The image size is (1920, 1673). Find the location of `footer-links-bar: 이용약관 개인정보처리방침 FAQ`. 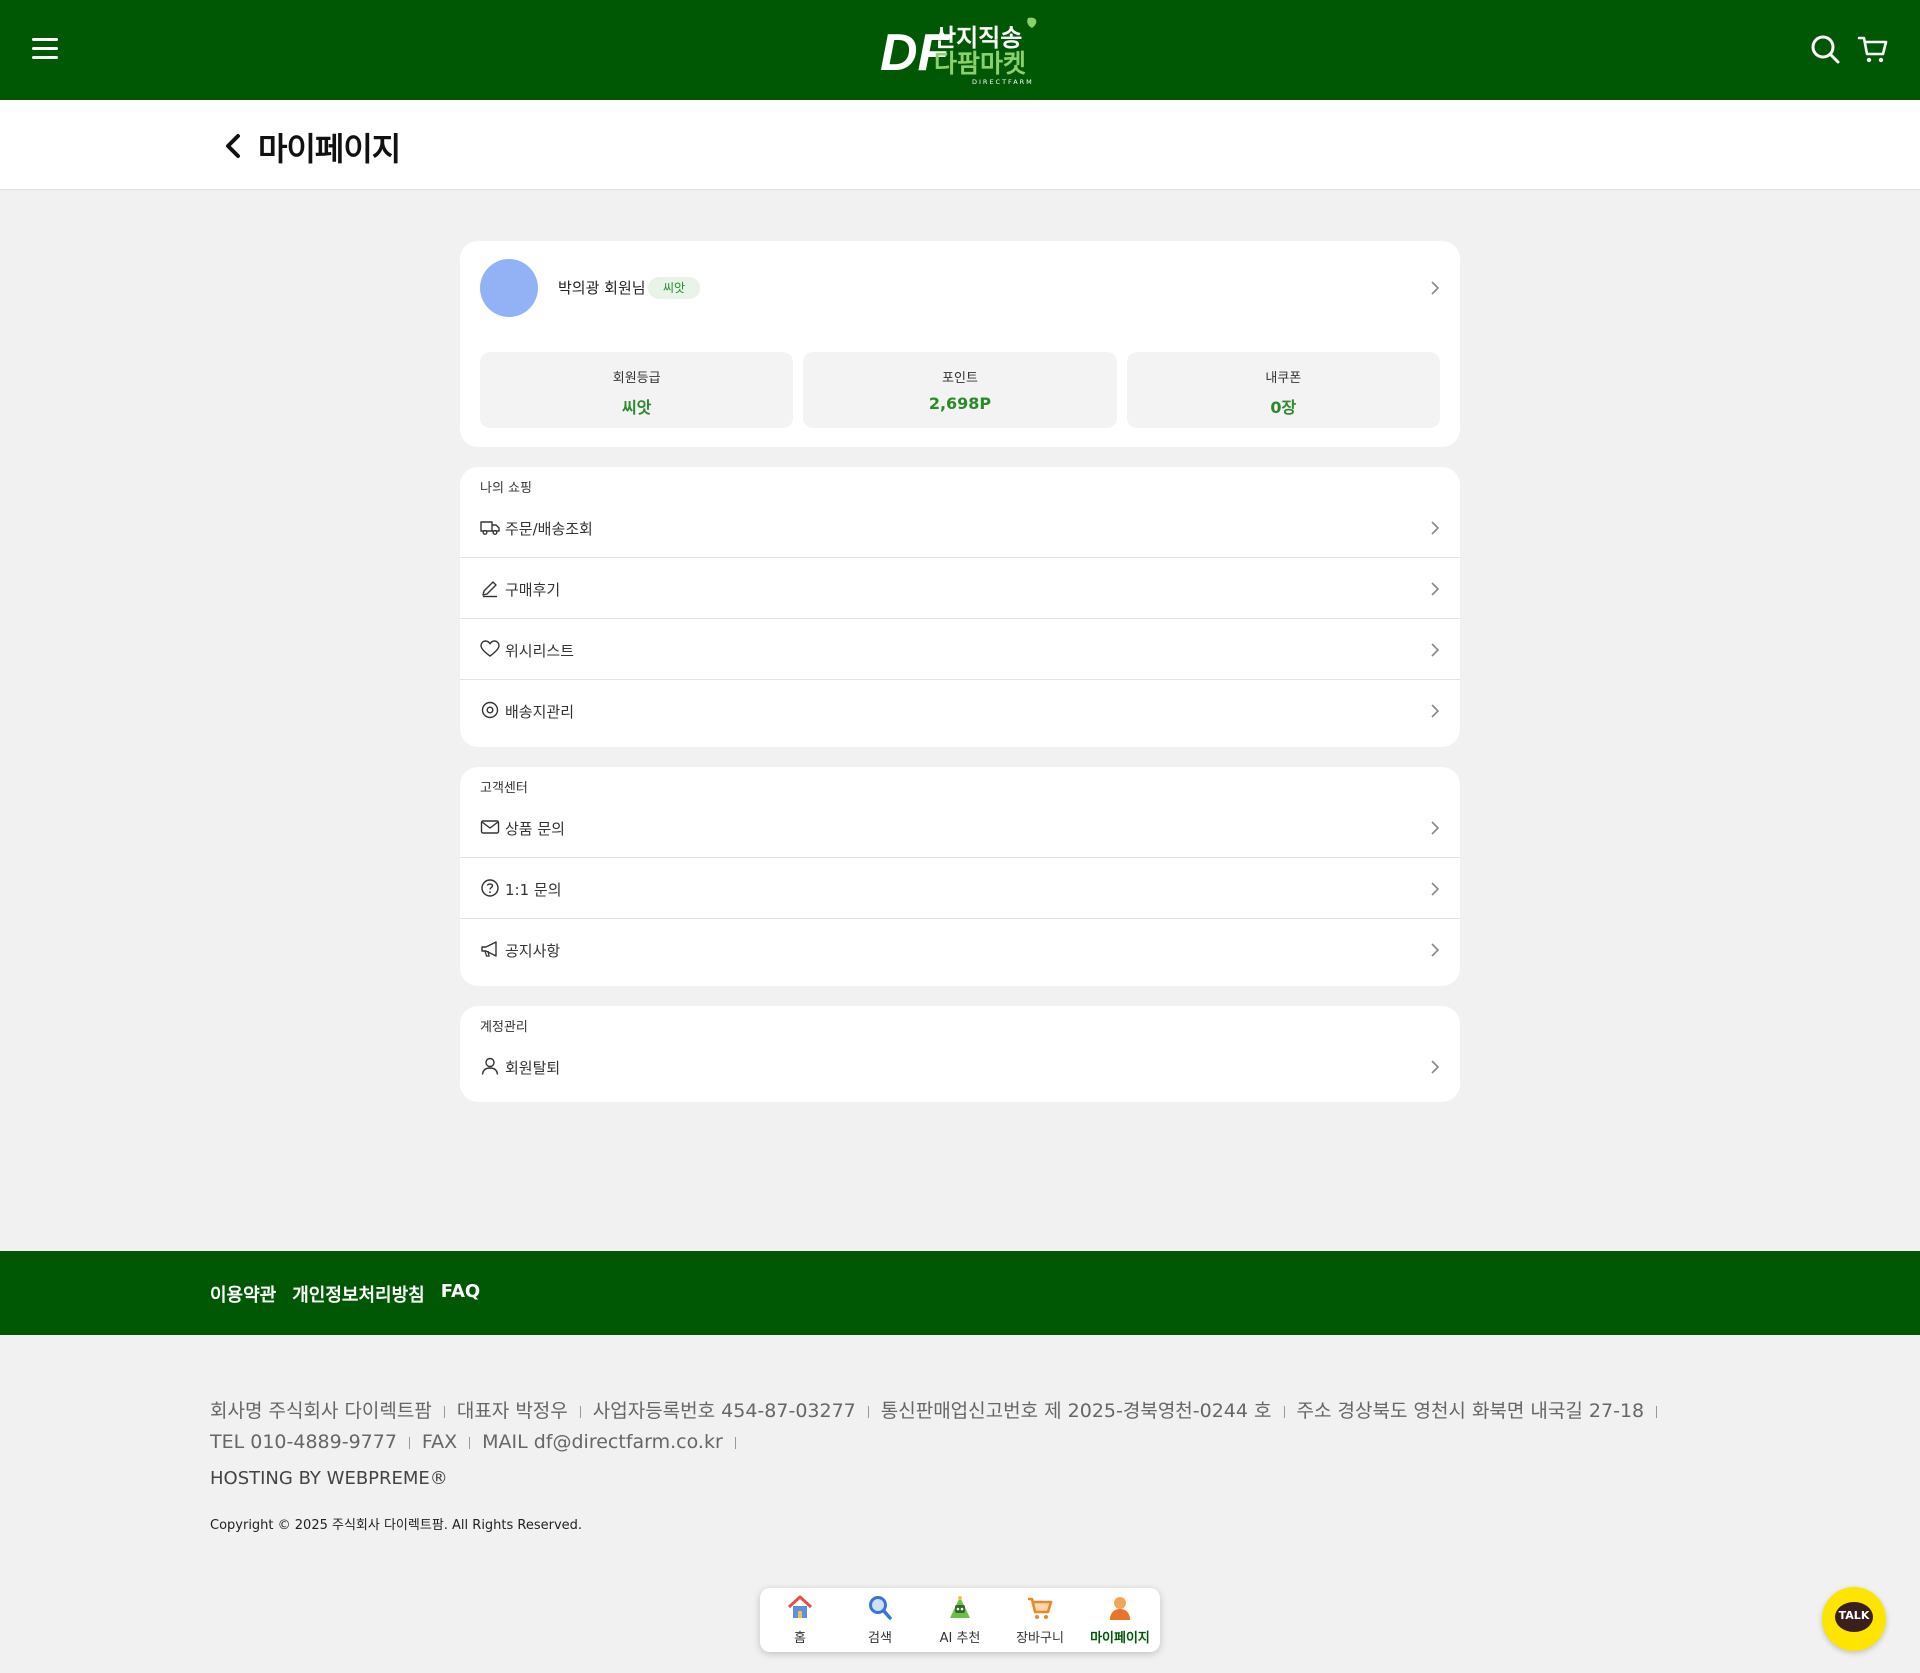

footer-links-bar: 이용약관 개인정보처리방침 FAQ is located at coordinates (960, 1293).